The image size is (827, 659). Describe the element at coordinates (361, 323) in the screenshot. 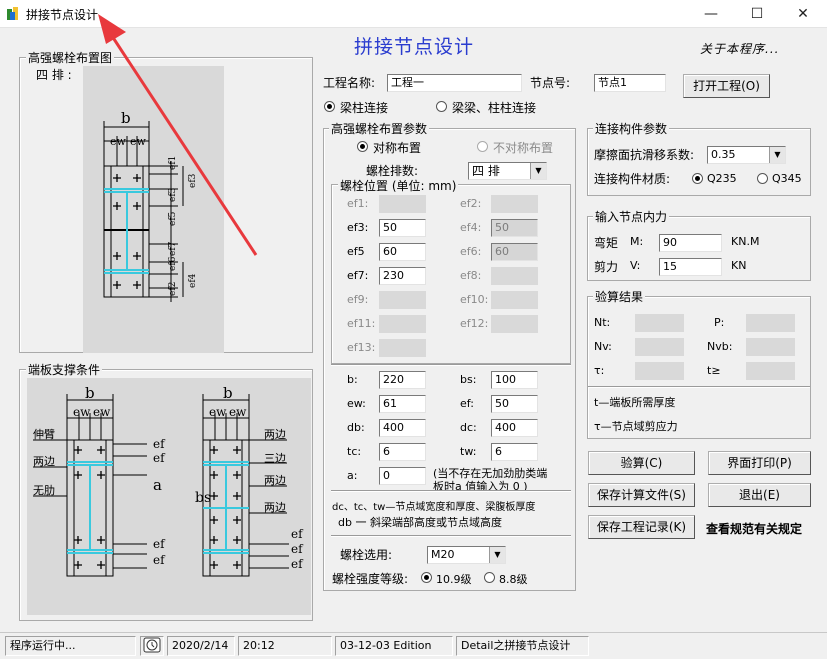

I see `ef11-label: ef11:` at that location.